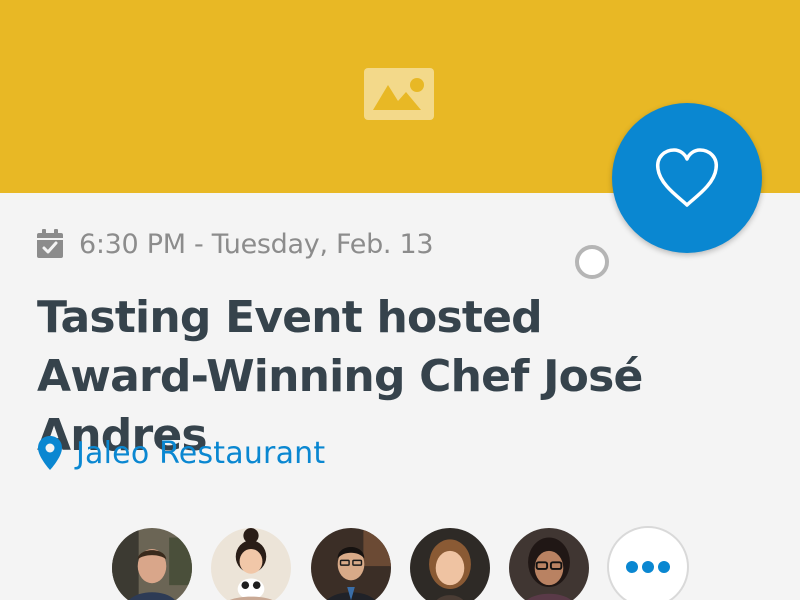 The width and height of the screenshot is (800, 600). I want to click on favorite-button, so click(687, 178).